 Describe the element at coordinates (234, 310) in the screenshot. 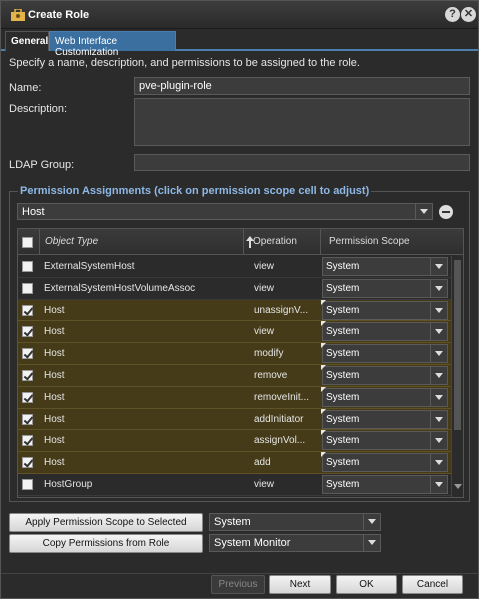

I see `table-row: Host unassignV... System` at that location.